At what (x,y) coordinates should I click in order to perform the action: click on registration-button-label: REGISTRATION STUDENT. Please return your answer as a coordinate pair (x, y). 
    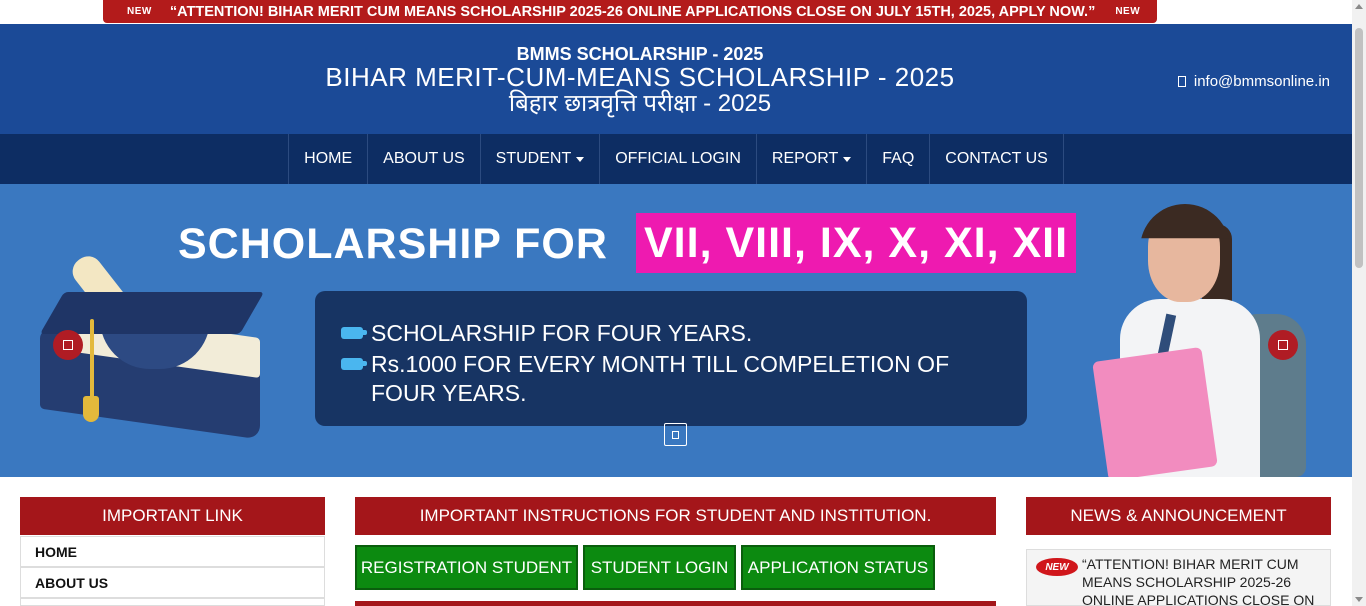
    Looking at the image, I should click on (466, 567).